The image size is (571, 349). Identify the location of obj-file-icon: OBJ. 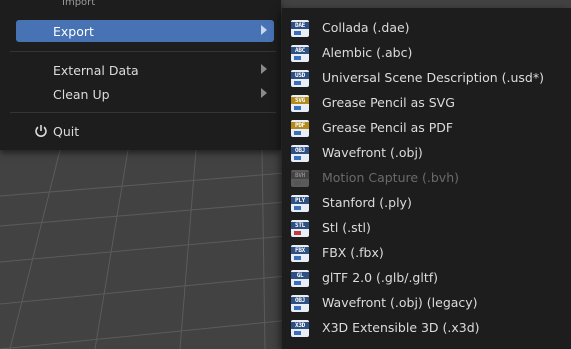
(300, 153).